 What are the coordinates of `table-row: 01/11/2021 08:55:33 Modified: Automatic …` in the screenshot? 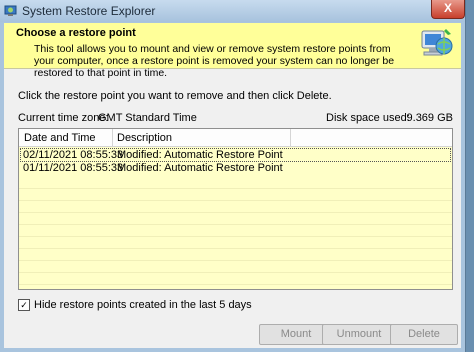 It's located at (235, 168).